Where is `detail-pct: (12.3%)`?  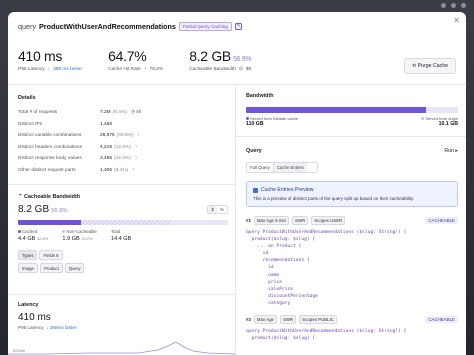
detail-pct: (12.3%) is located at coordinates (122, 159).